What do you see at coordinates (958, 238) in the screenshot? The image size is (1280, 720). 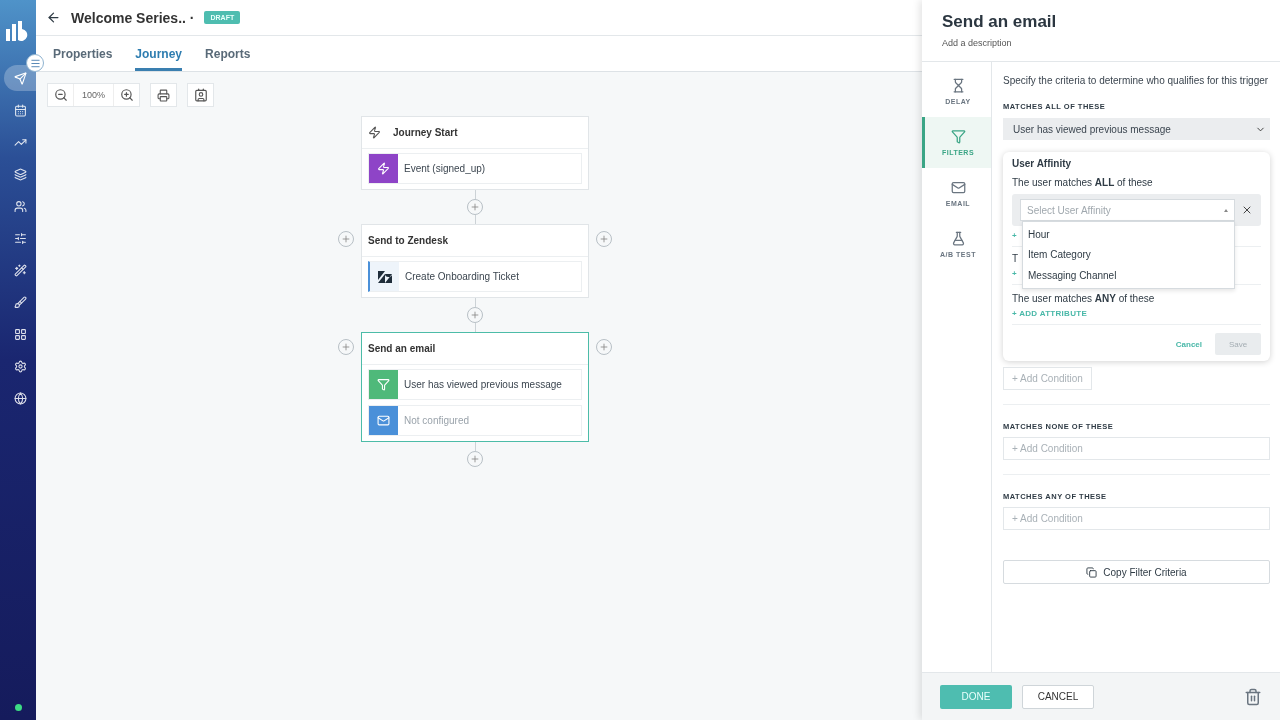 I see `flask-icon` at bounding box center [958, 238].